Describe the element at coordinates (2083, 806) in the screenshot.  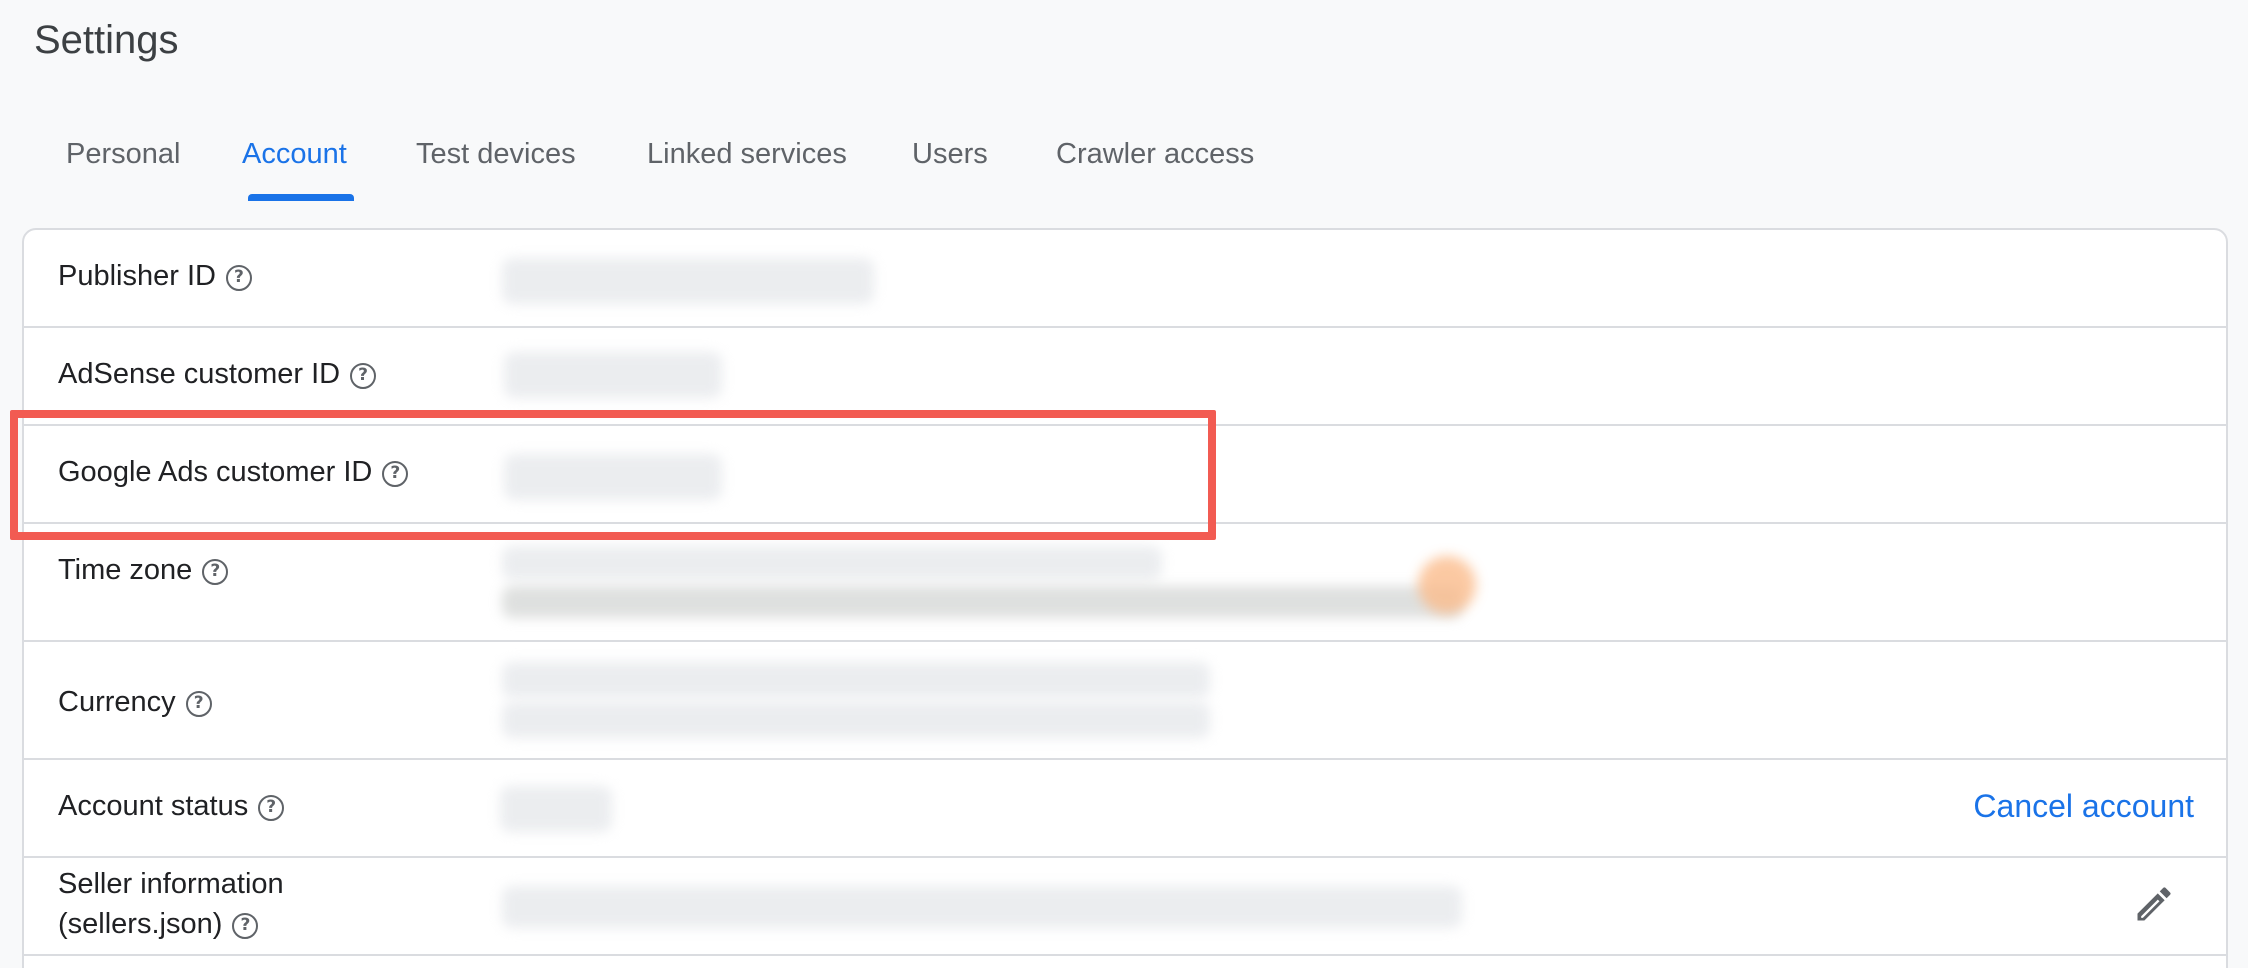
I see `cancel-account-link: Cancel account` at that location.